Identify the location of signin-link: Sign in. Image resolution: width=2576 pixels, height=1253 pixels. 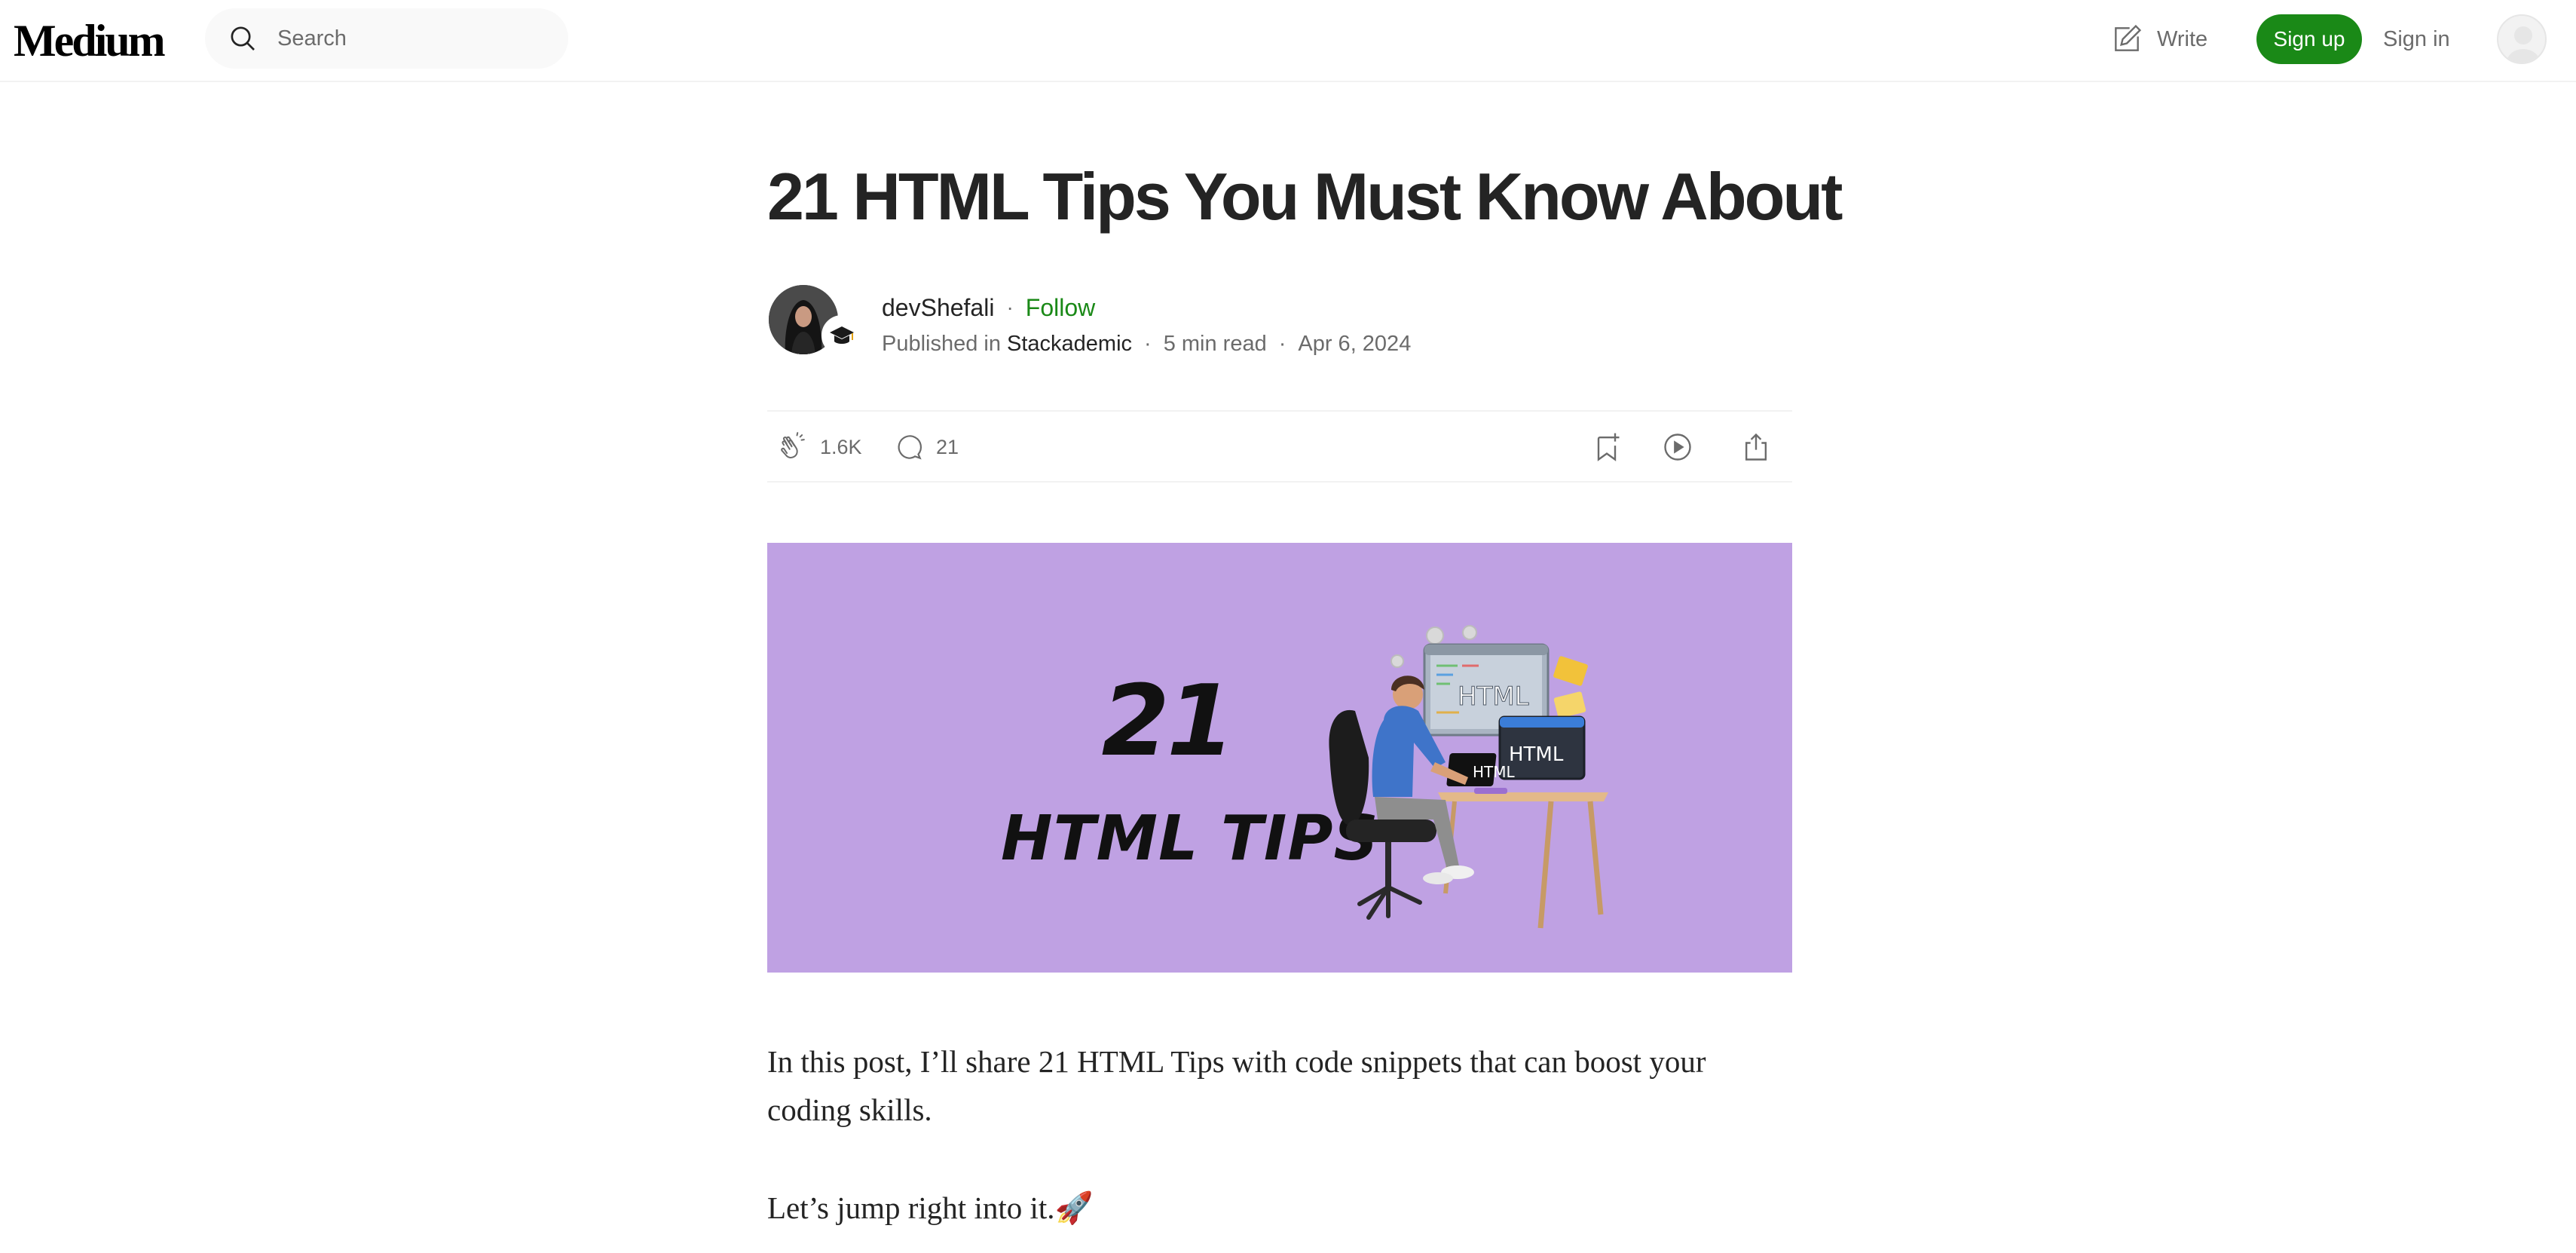
(2416, 39).